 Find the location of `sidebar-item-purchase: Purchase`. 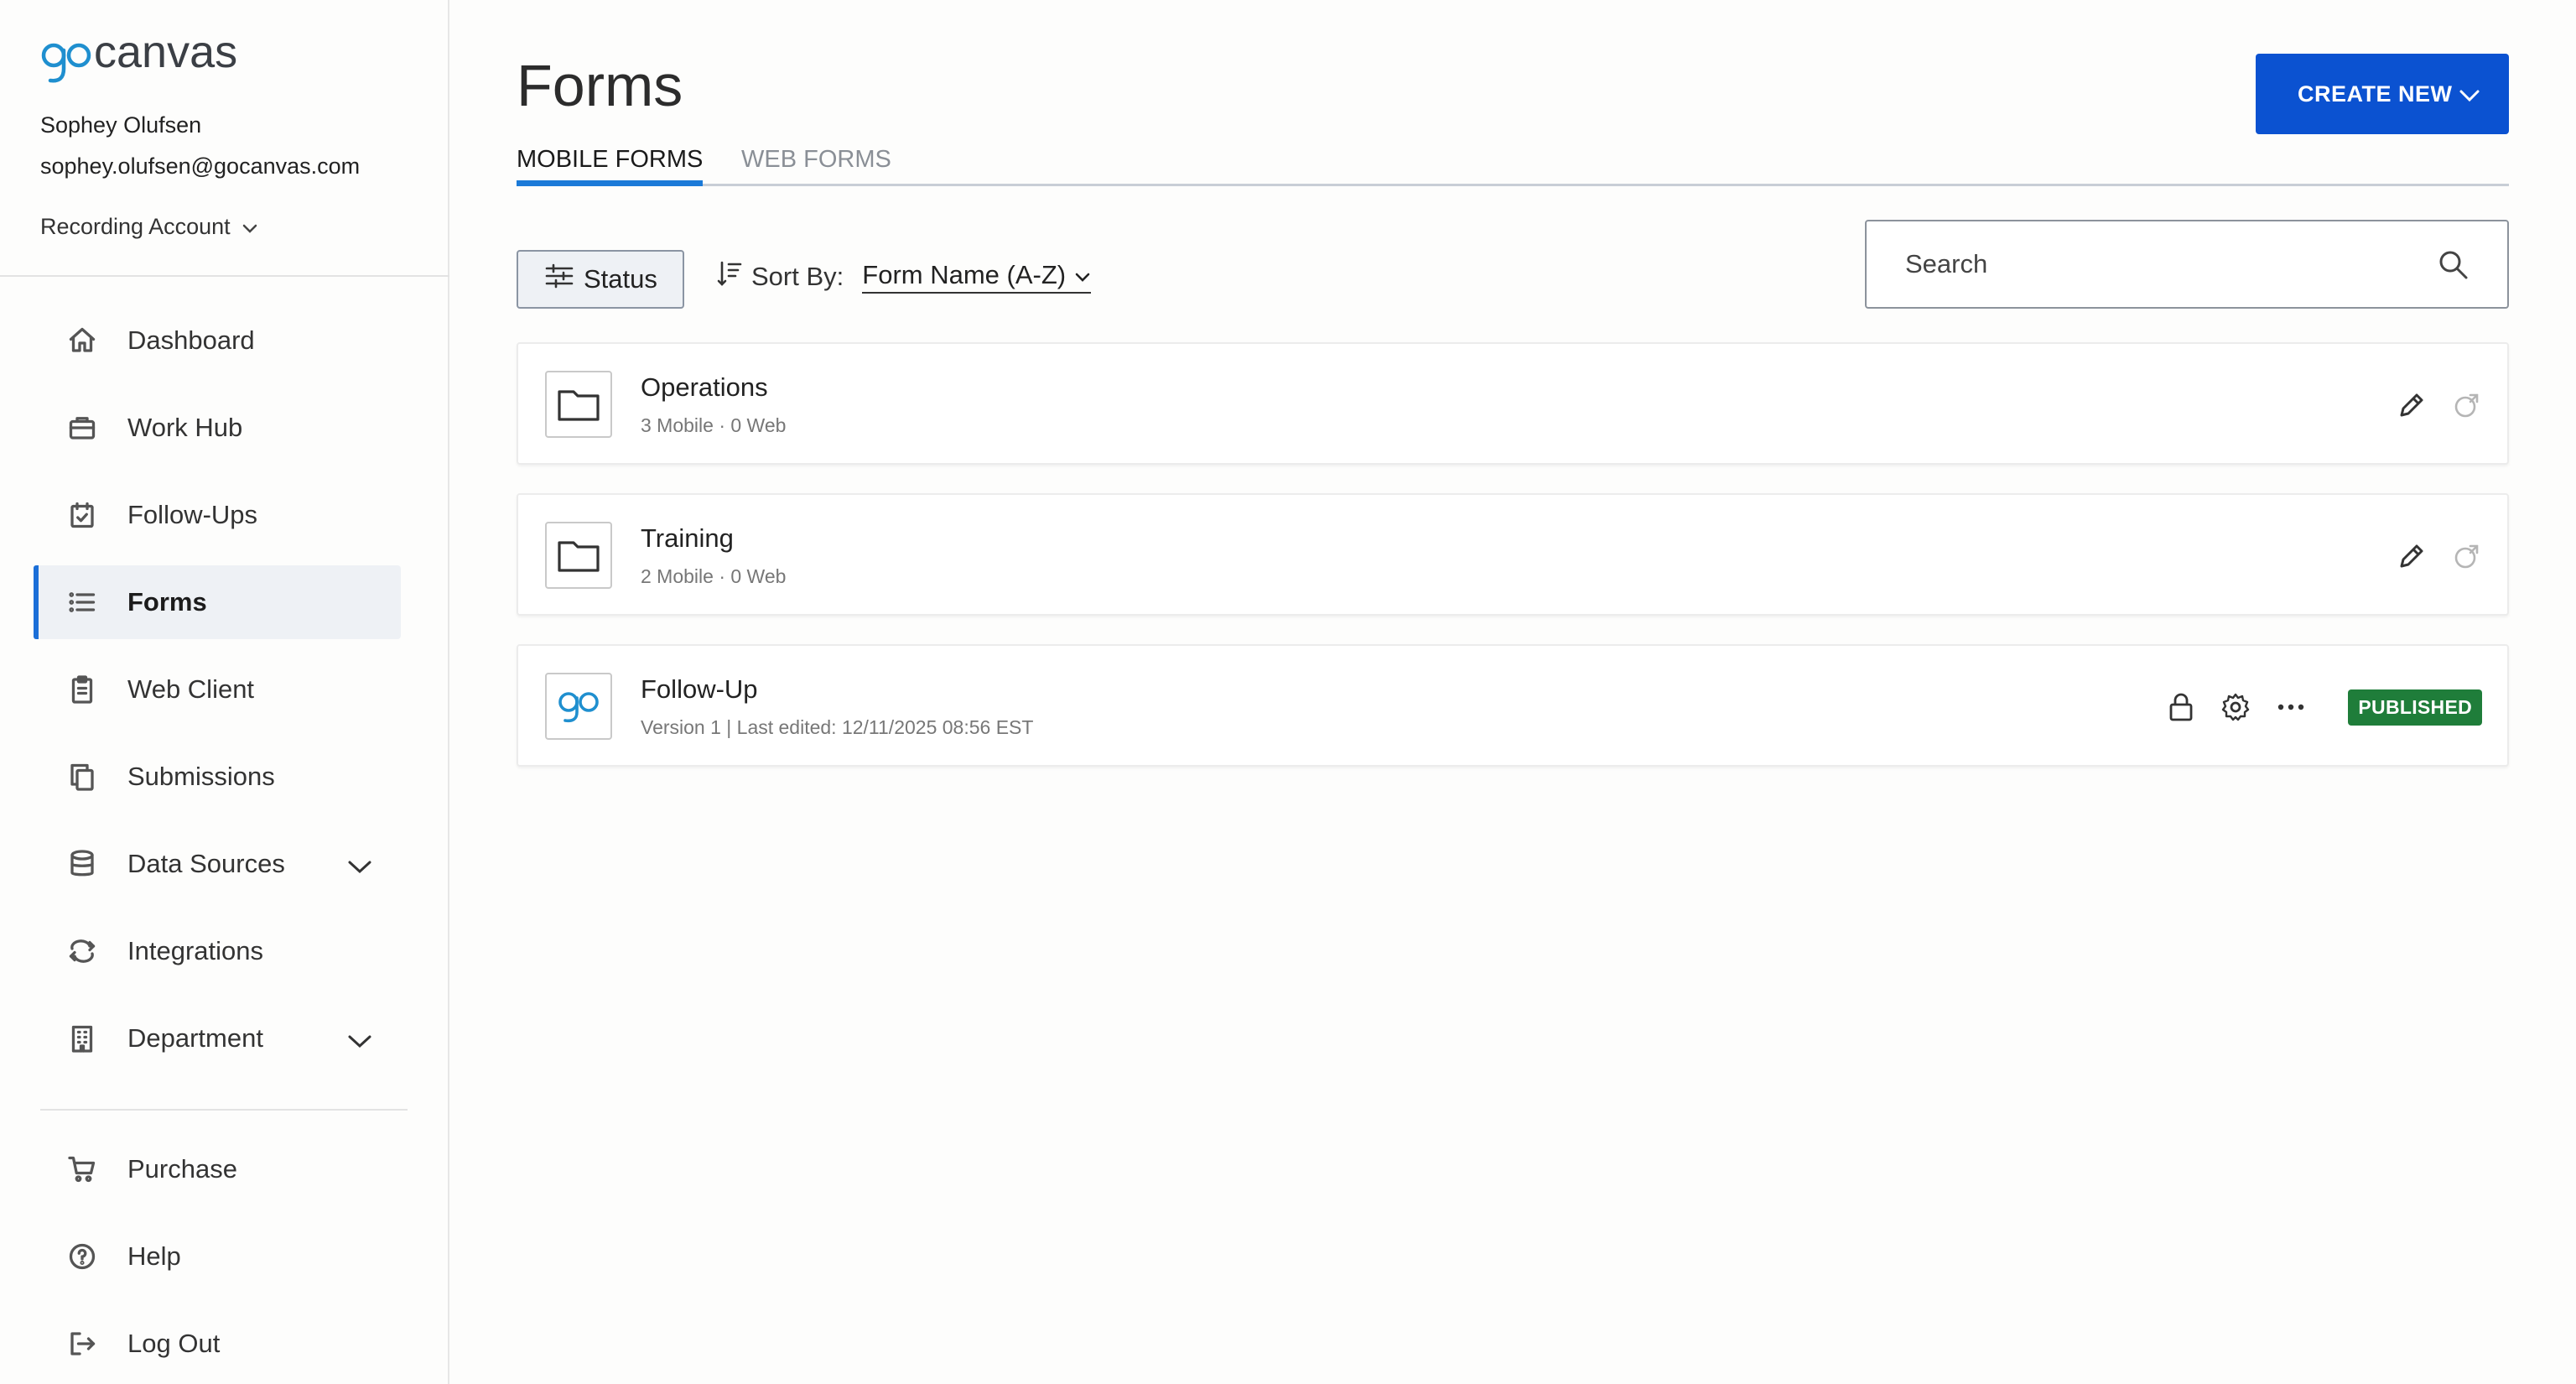

sidebar-item-purchase: Purchase is located at coordinates (217, 1169).